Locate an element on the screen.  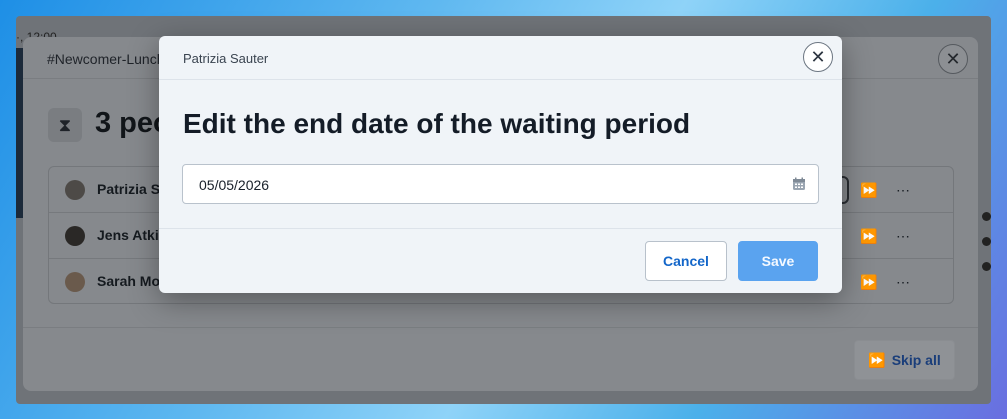
background-side-dots is located at coordinates (987, 249).